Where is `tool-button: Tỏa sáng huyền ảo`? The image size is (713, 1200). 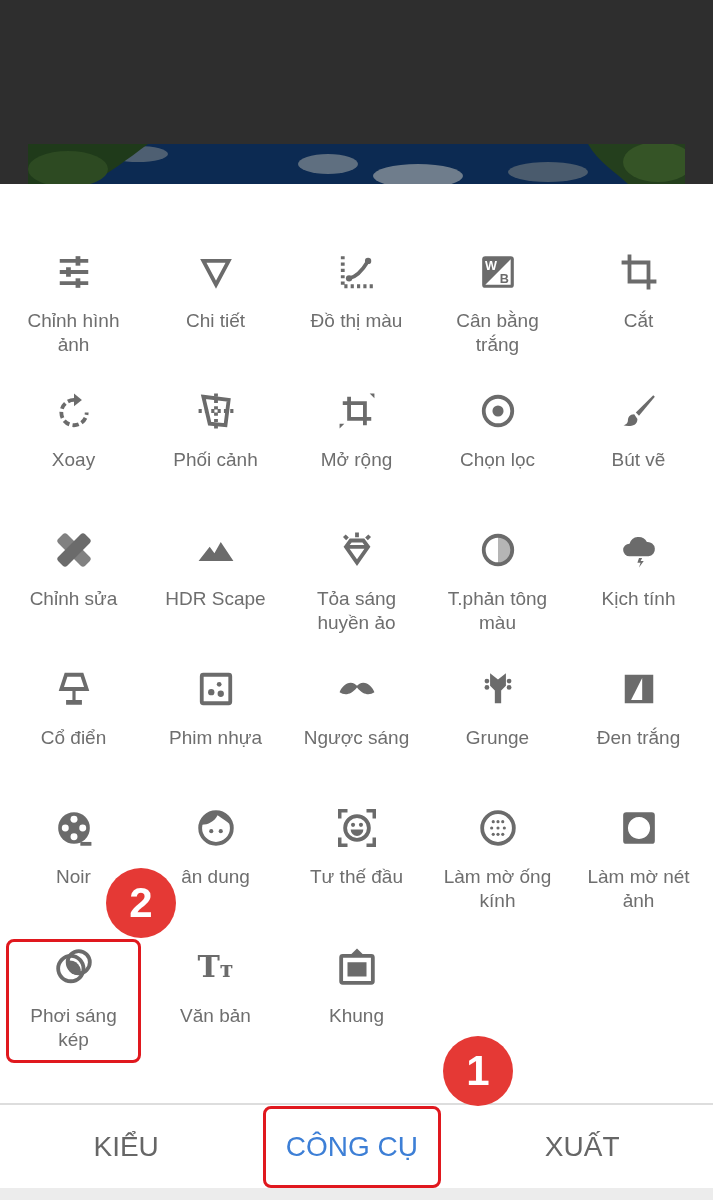 tool-button: Tỏa sáng huyền ảo is located at coordinates (356, 584).